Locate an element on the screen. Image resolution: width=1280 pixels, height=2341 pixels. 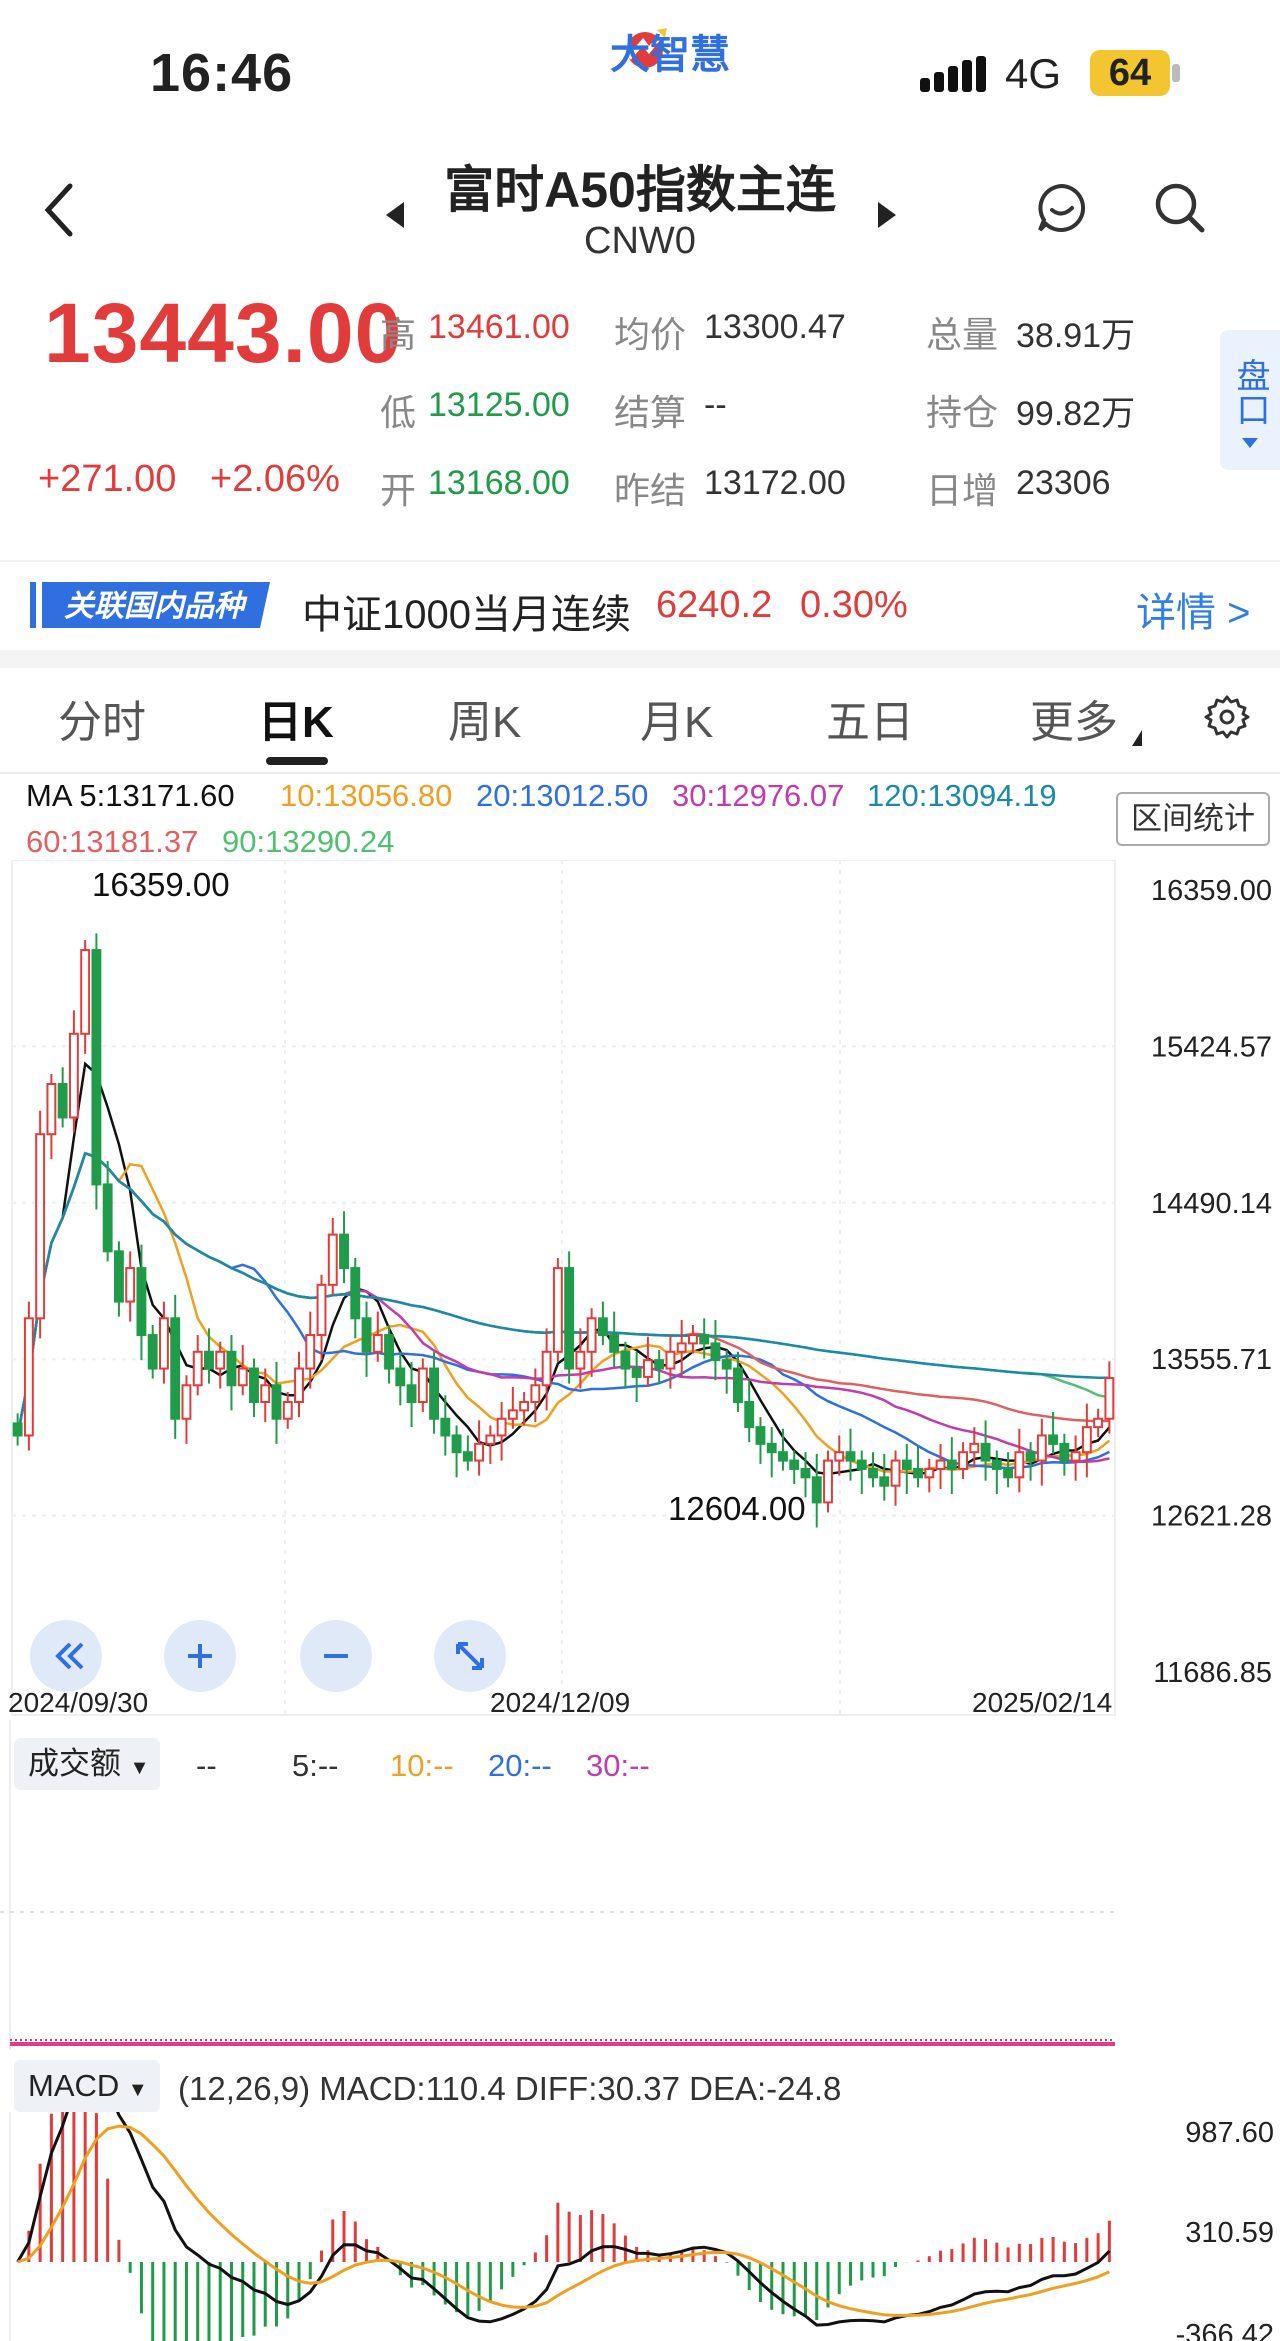
app-brand: 大智慧 is located at coordinates (670, 55).